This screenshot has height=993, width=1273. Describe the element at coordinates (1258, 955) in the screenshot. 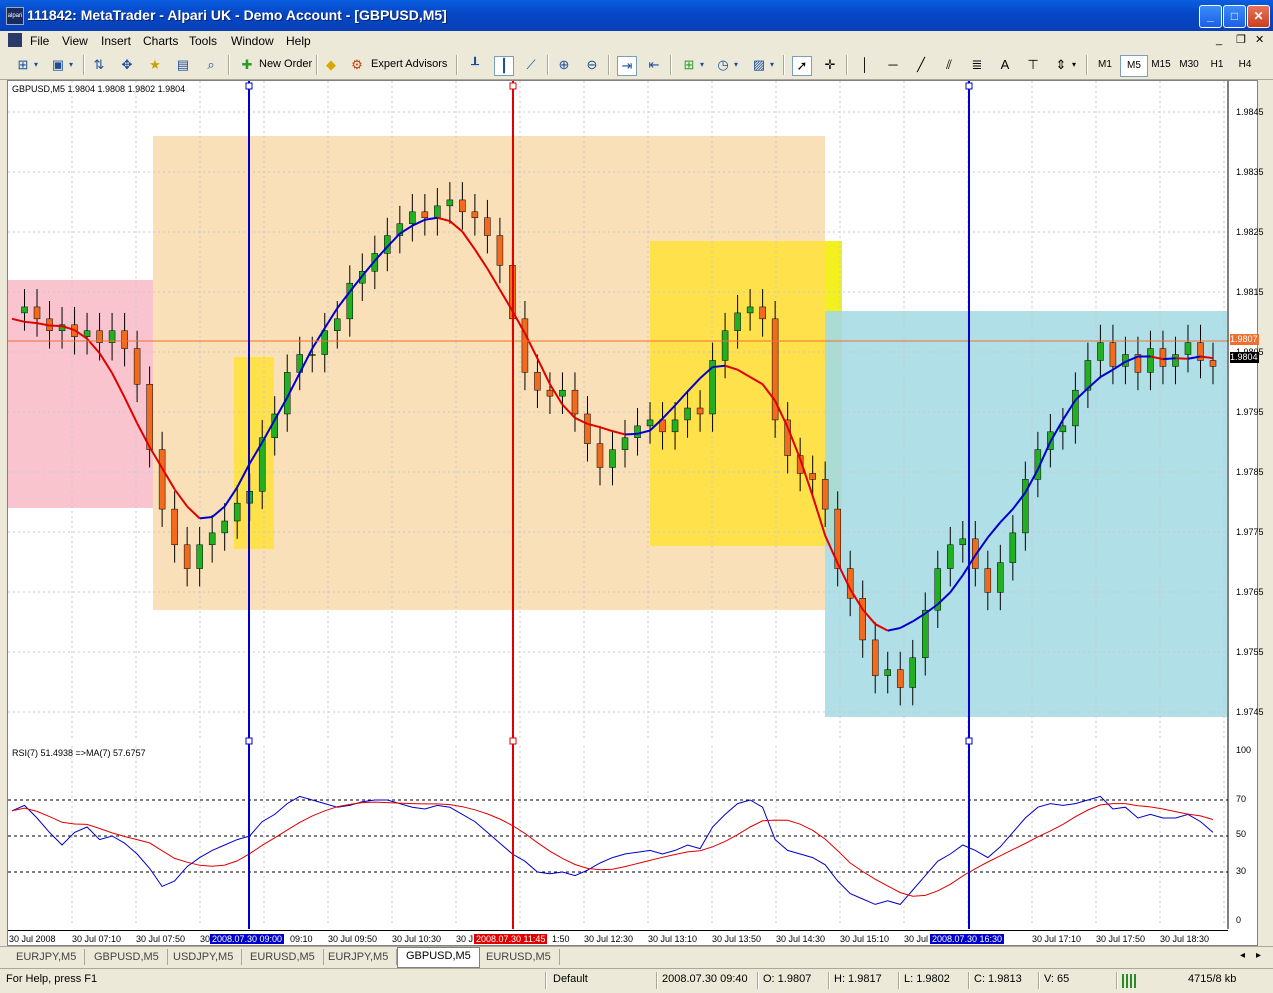

I see `tab-scroll-right-icon: ▸` at that location.